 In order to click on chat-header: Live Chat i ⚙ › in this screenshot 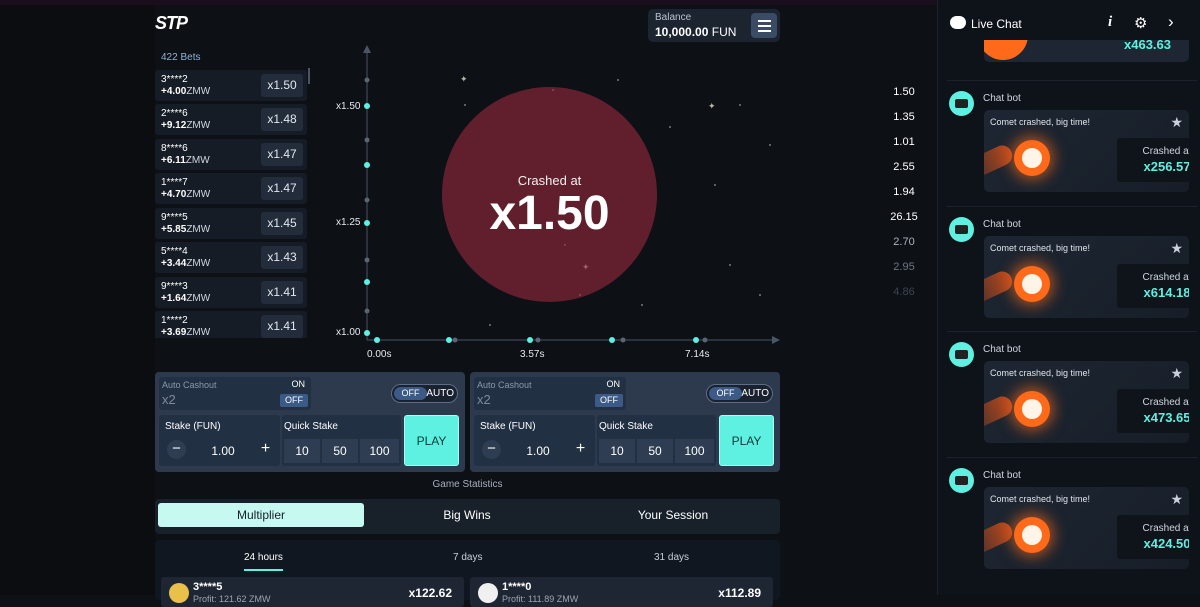, I will do `click(1069, 23)`.